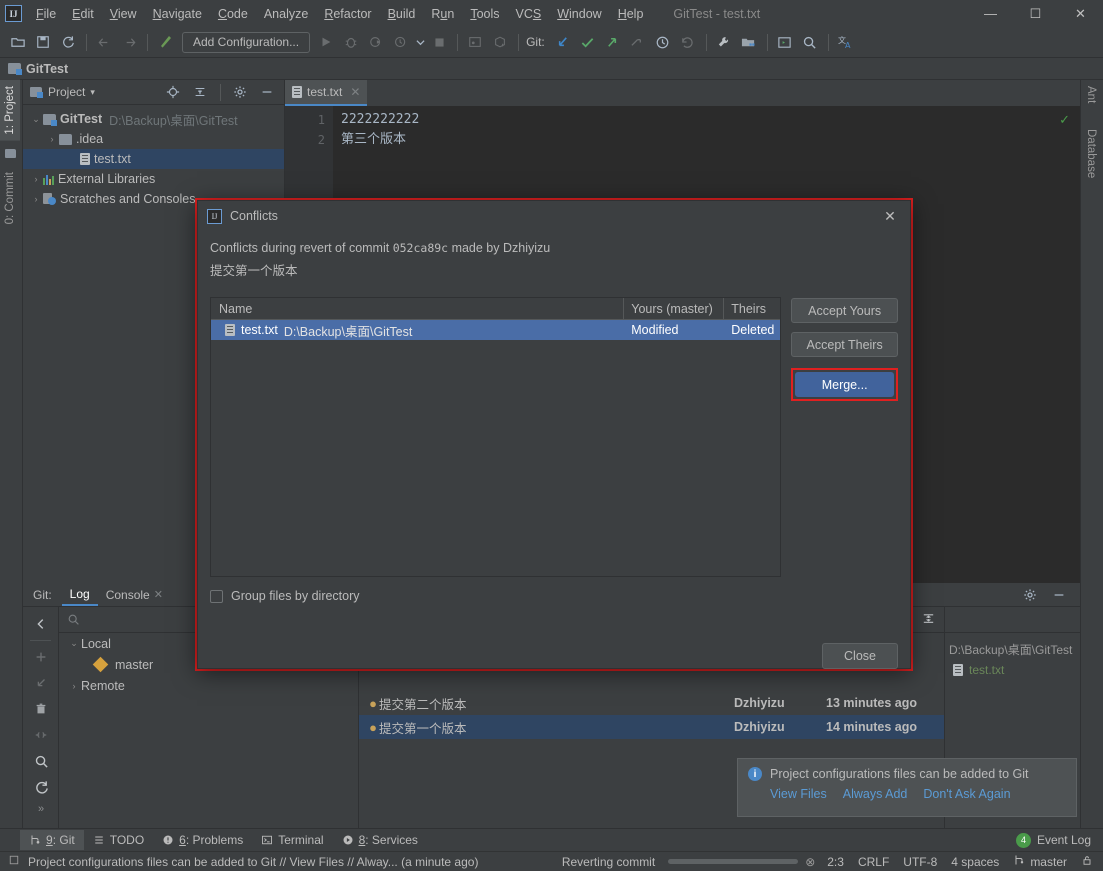 This screenshot has width=1103, height=871. What do you see at coordinates (724, 42) in the screenshot?
I see `settings-wrench-icon` at bounding box center [724, 42].